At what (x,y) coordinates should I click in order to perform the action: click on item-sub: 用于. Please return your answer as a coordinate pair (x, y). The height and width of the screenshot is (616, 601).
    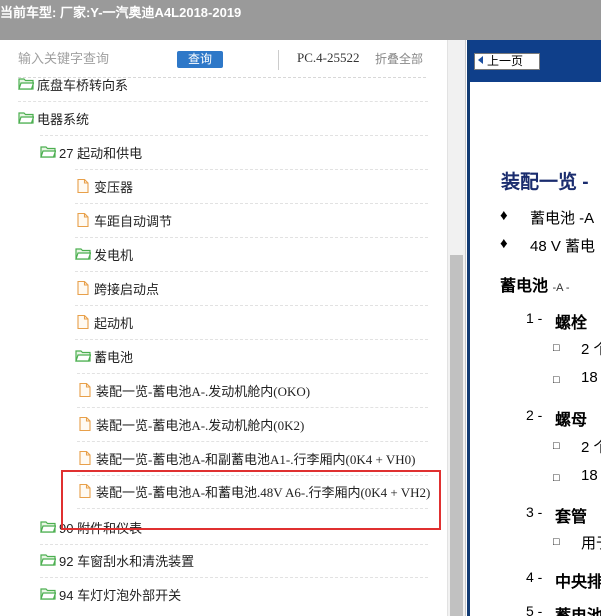
    Looking at the image, I should click on (591, 543).